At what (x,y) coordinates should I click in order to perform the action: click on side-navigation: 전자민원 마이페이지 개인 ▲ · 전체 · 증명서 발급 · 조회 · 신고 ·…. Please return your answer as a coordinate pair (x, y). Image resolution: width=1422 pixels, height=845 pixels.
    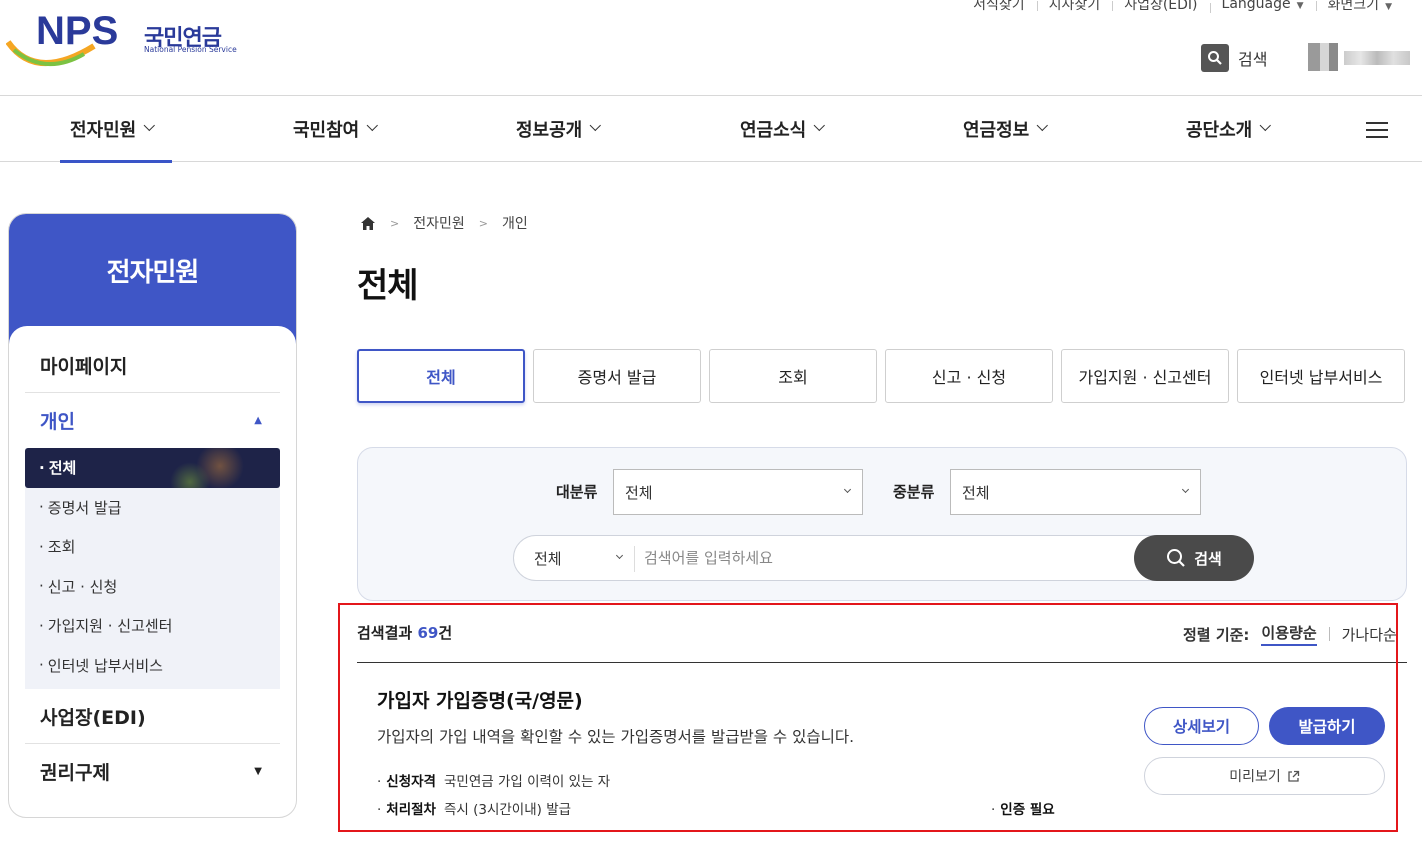
    Looking at the image, I should click on (152, 515).